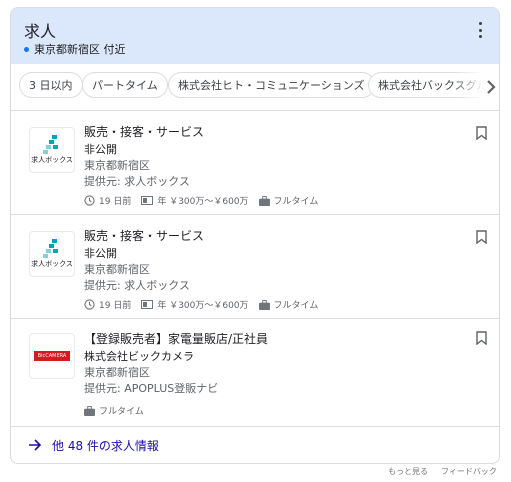  I want to click on location-dot-icon, so click(26, 49).